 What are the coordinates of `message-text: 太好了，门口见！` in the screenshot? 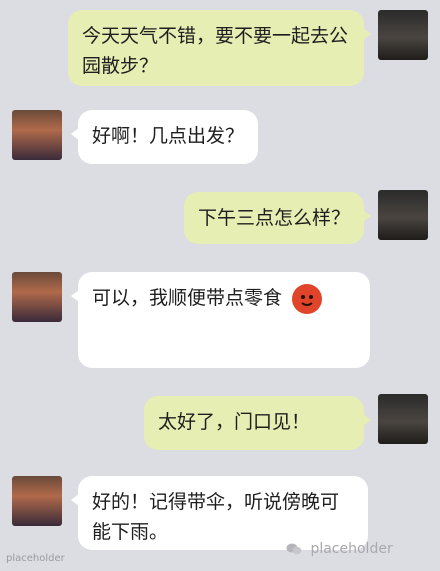 It's located at (234, 422).